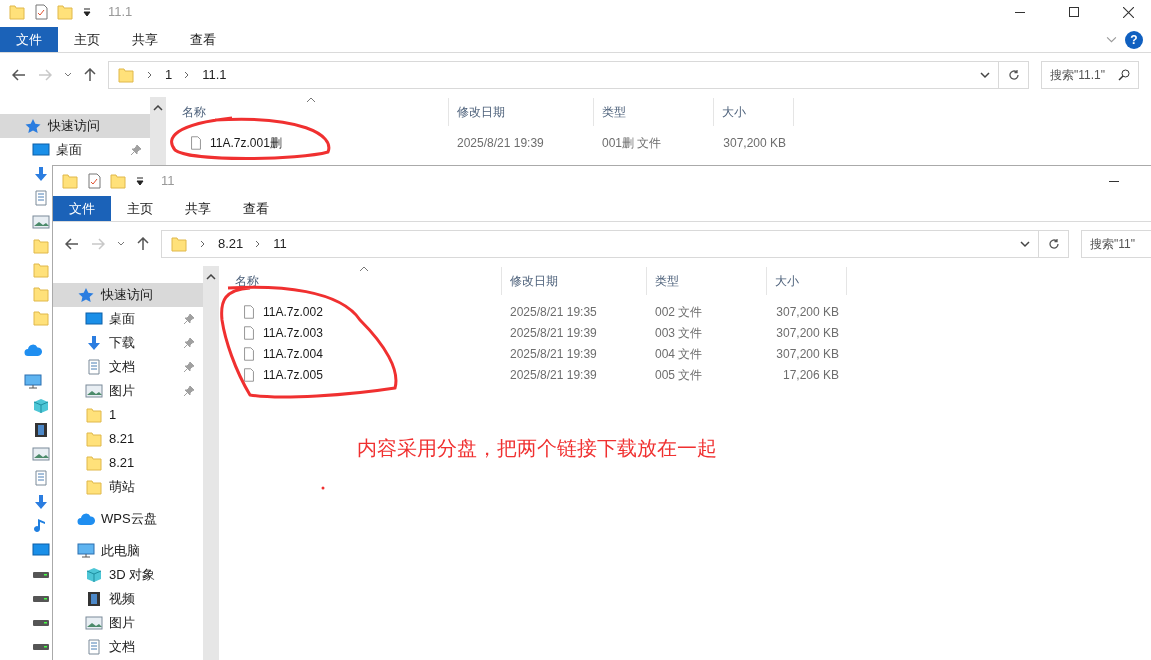 This screenshot has width=1151, height=660. I want to click on file-name: 11A.7z.005, so click(293, 374).